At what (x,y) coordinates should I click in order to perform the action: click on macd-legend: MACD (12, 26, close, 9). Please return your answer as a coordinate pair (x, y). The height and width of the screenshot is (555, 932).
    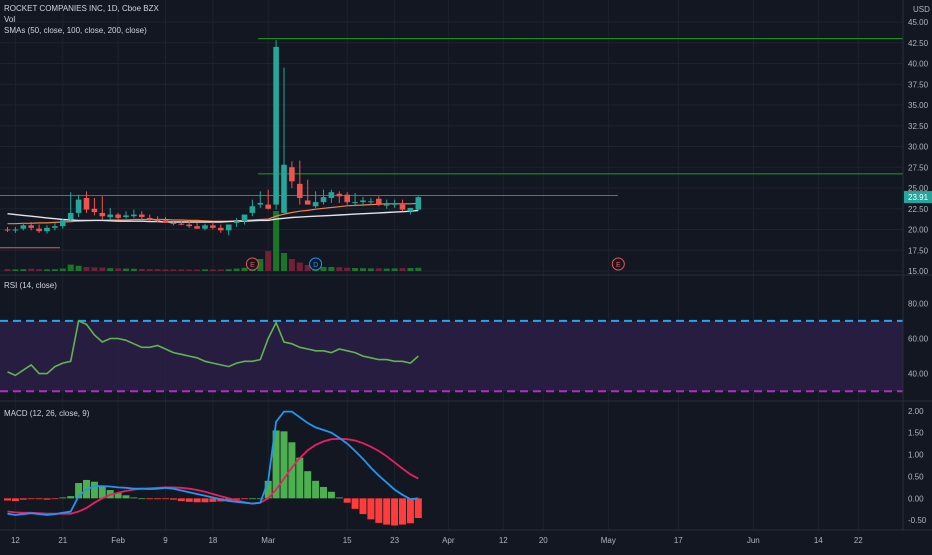
    Looking at the image, I should click on (46, 413).